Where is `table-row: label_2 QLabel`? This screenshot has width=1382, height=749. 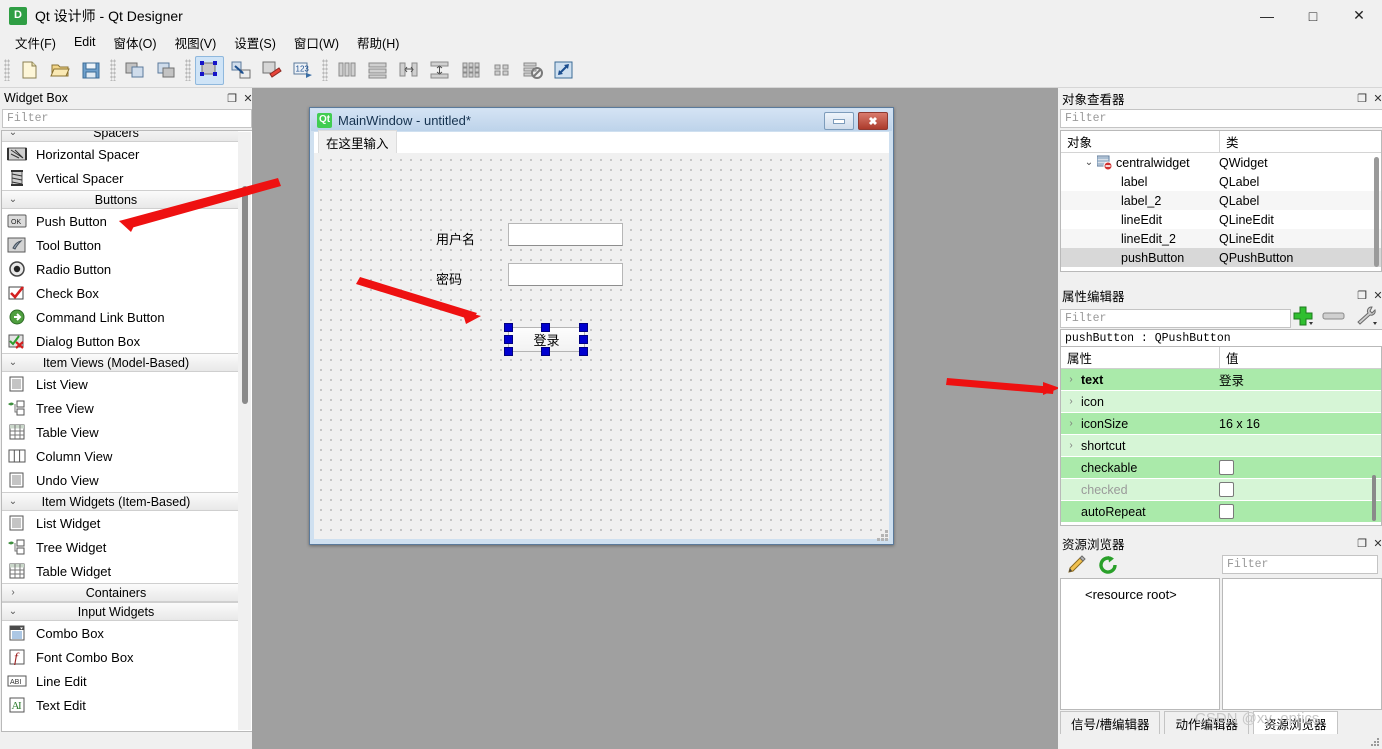
table-row: label_2 QLabel is located at coordinates (1221, 200).